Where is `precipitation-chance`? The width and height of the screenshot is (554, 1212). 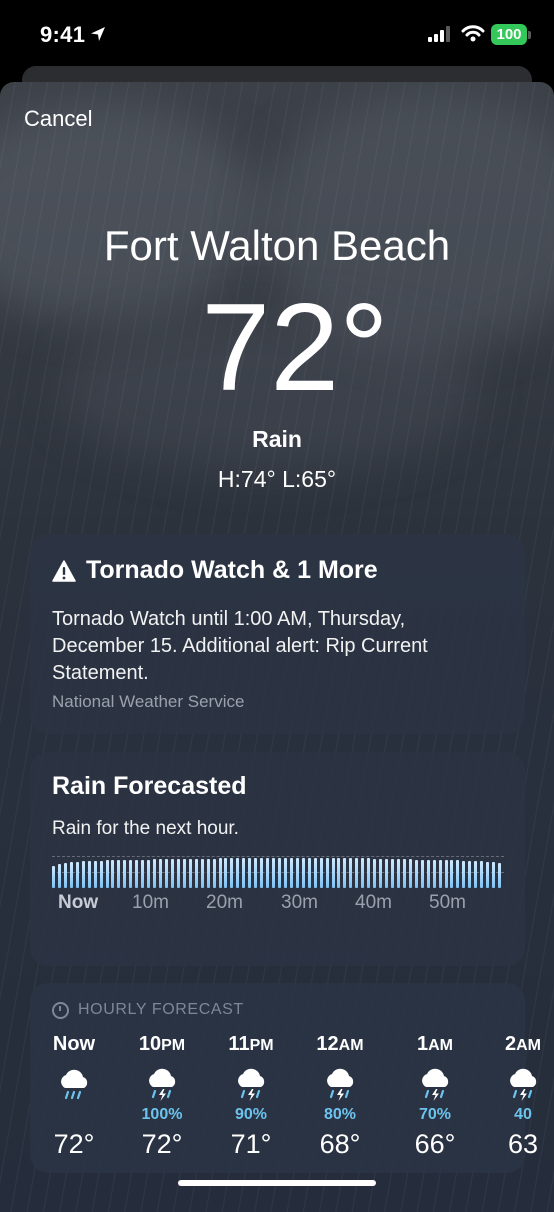
precipitation-chance is located at coordinates (74, 1116).